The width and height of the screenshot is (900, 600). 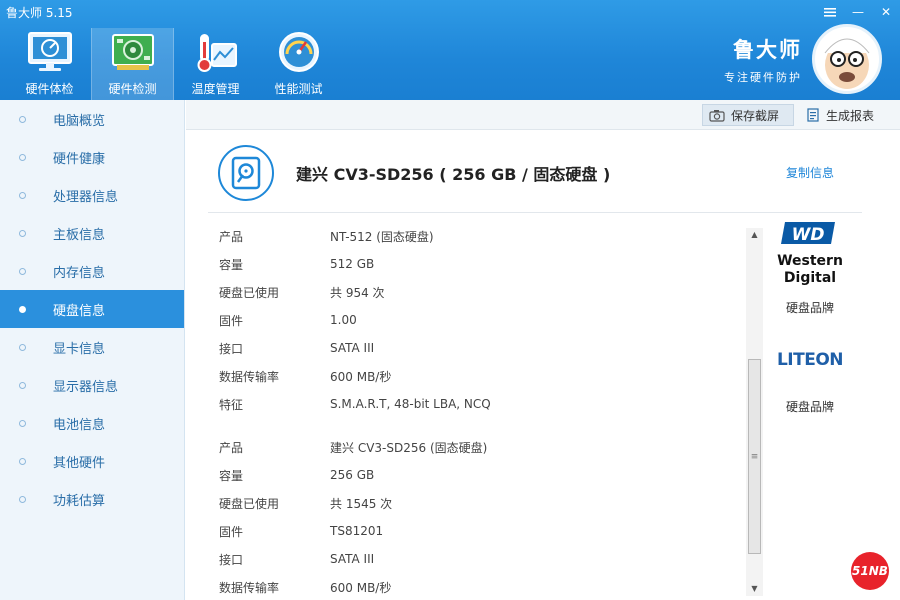 What do you see at coordinates (79, 311) in the screenshot?
I see `sidebar-item-label: 硬盘信息` at bounding box center [79, 311].